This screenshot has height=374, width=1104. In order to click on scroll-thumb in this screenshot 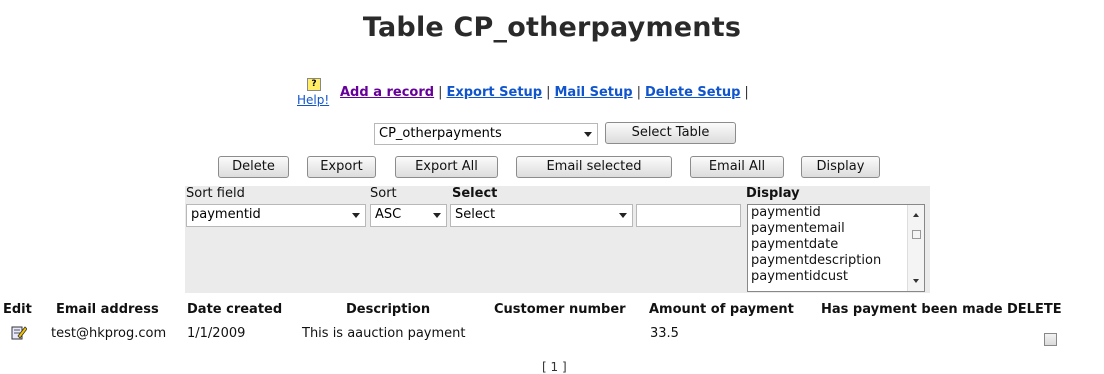, I will do `click(916, 234)`.